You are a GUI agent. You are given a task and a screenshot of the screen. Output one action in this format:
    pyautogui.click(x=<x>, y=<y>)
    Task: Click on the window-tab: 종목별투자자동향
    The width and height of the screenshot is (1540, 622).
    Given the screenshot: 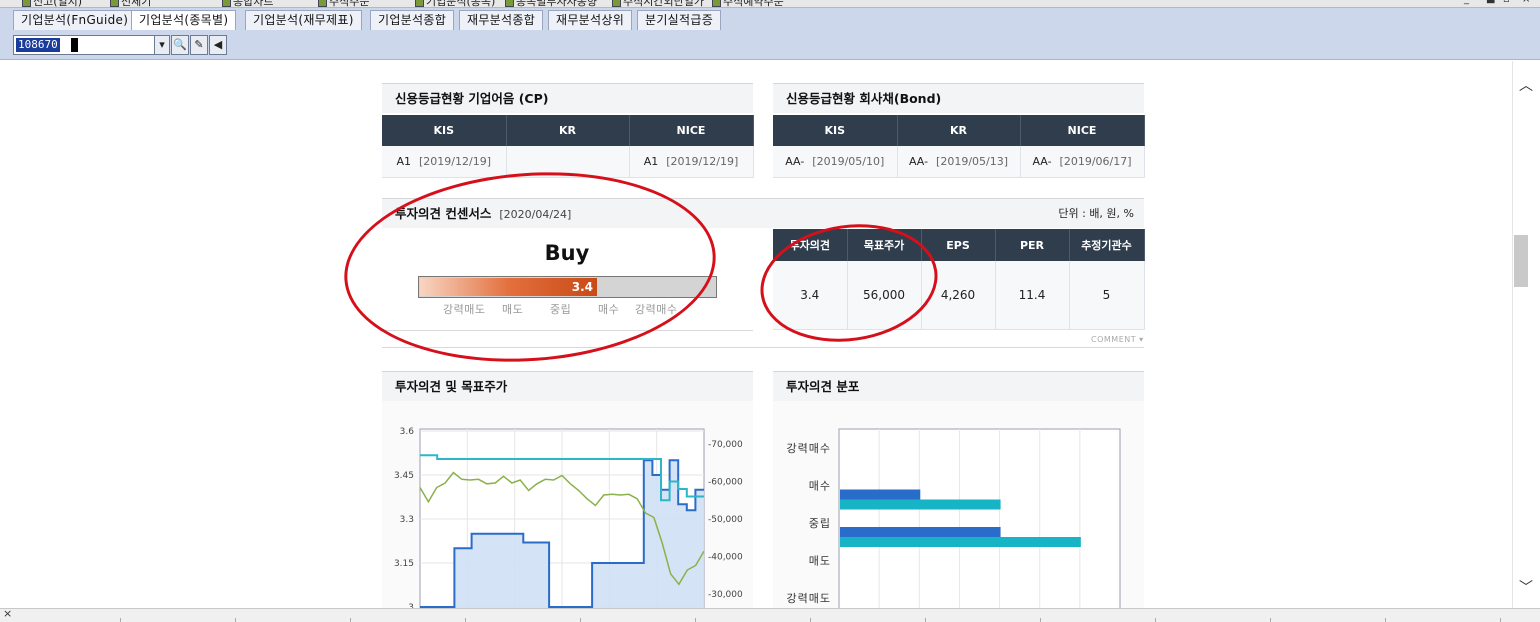 What is the action you would take?
    pyautogui.click(x=551, y=3)
    